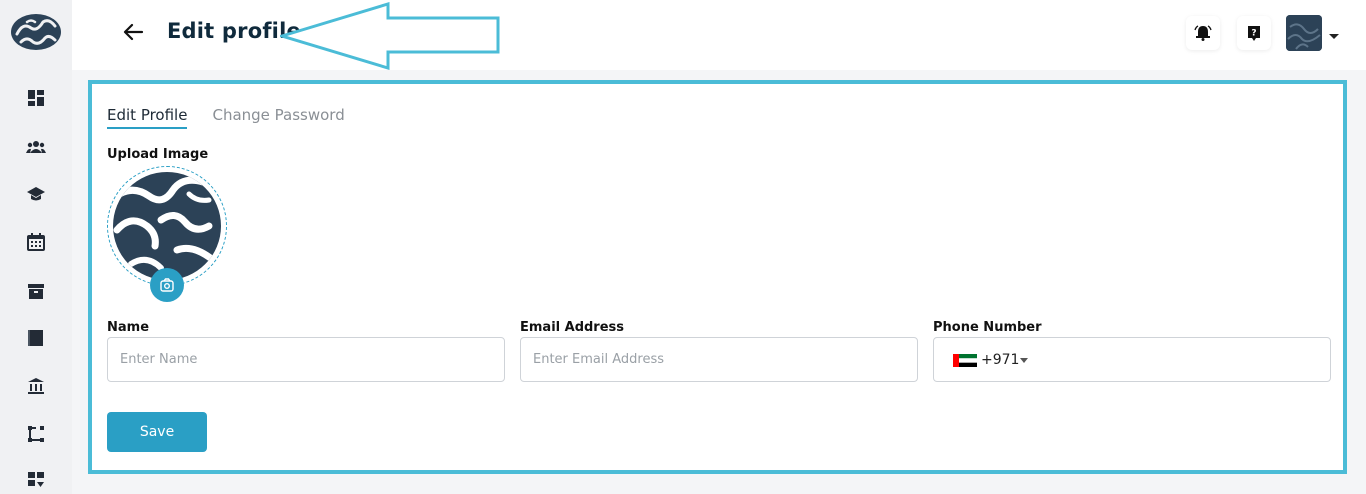 This screenshot has width=1366, height=494. What do you see at coordinates (278, 117) in the screenshot?
I see `tab-change-password: Change Password` at bounding box center [278, 117].